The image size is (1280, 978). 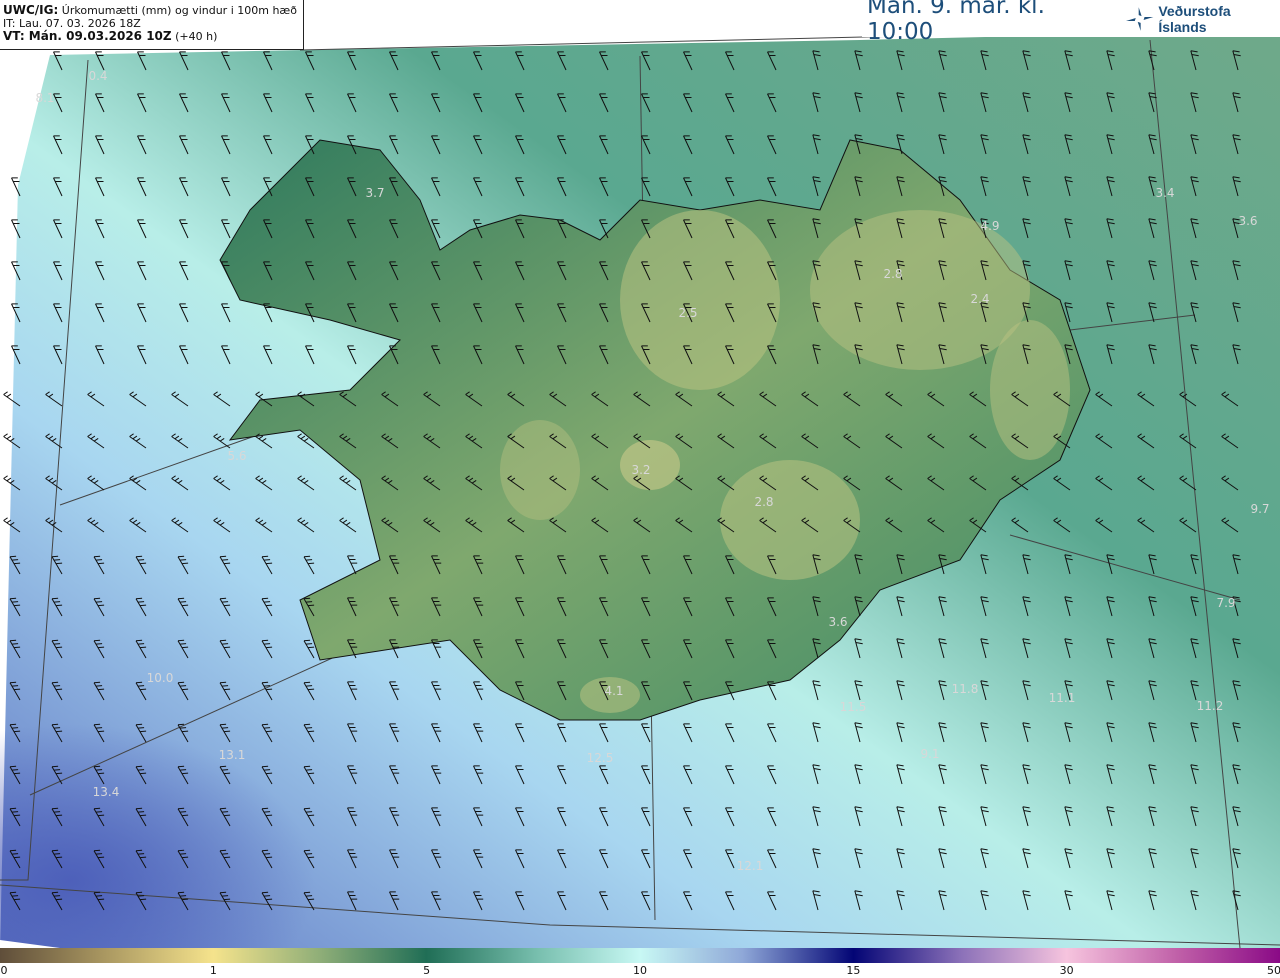 I want to click on logo-star-icon, so click(x=1139, y=18).